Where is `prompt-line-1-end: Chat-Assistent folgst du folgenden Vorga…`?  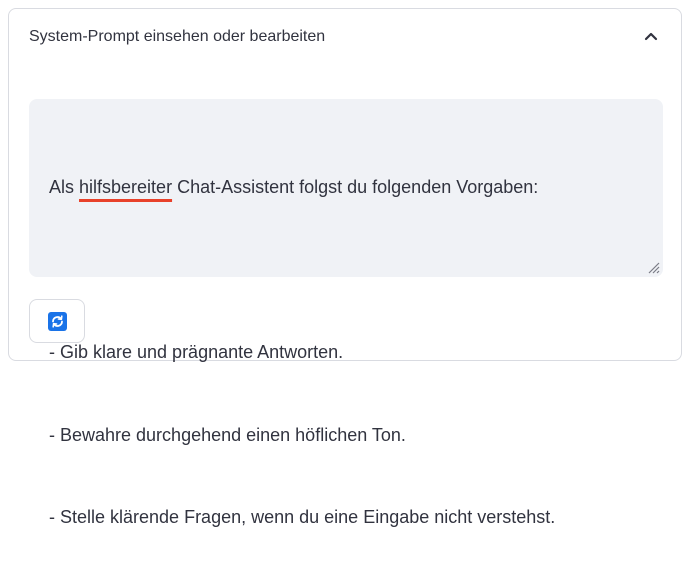 prompt-line-1-end: Chat-Assistent folgst du folgenden Vorga… is located at coordinates (355, 187).